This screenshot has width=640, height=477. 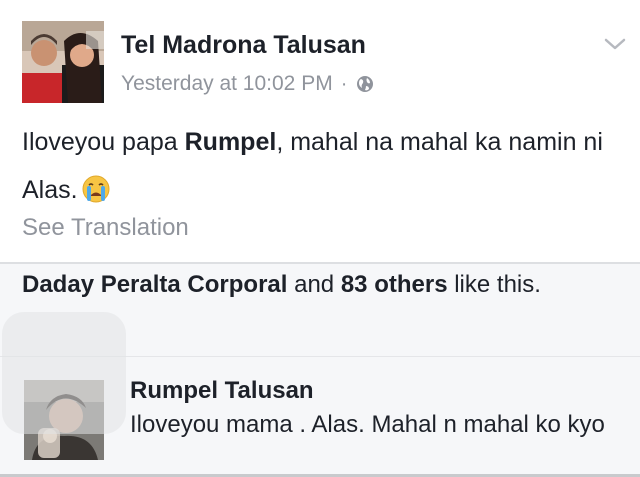 I want to click on liker-name-link: Daday Peralta Corporal, so click(x=154, y=284).